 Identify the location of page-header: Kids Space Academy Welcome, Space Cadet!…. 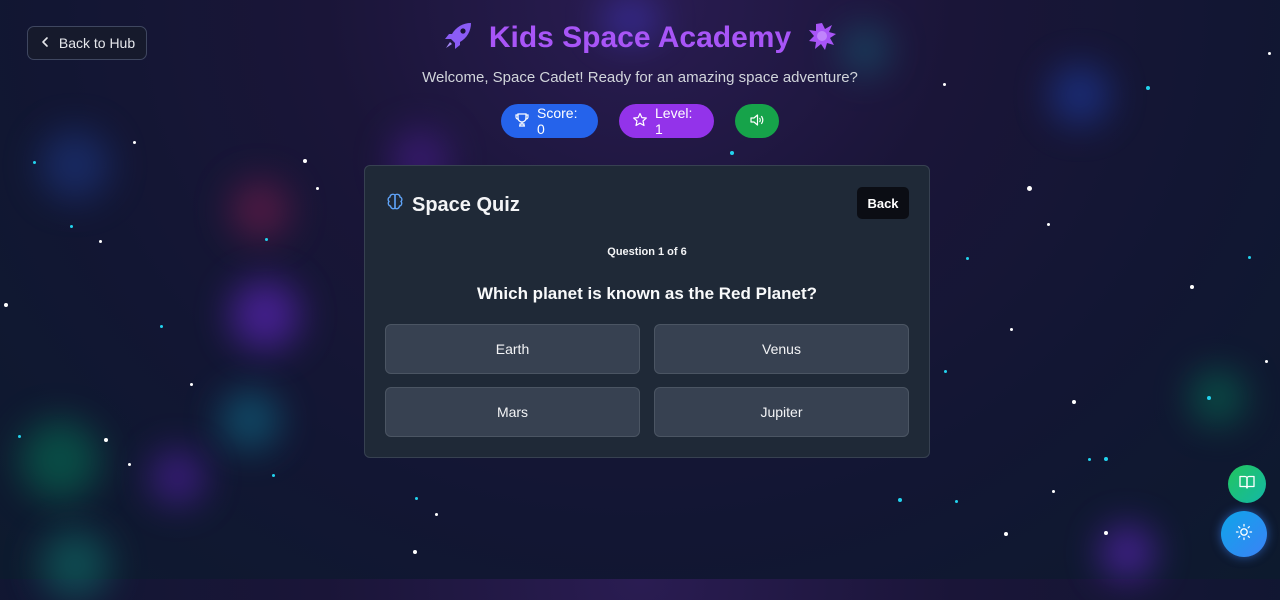
(640, 52).